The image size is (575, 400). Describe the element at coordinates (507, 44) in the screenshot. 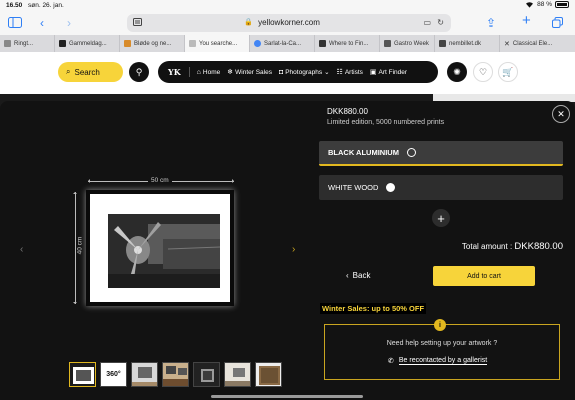

I see `close-tab-icon: ✕` at that location.